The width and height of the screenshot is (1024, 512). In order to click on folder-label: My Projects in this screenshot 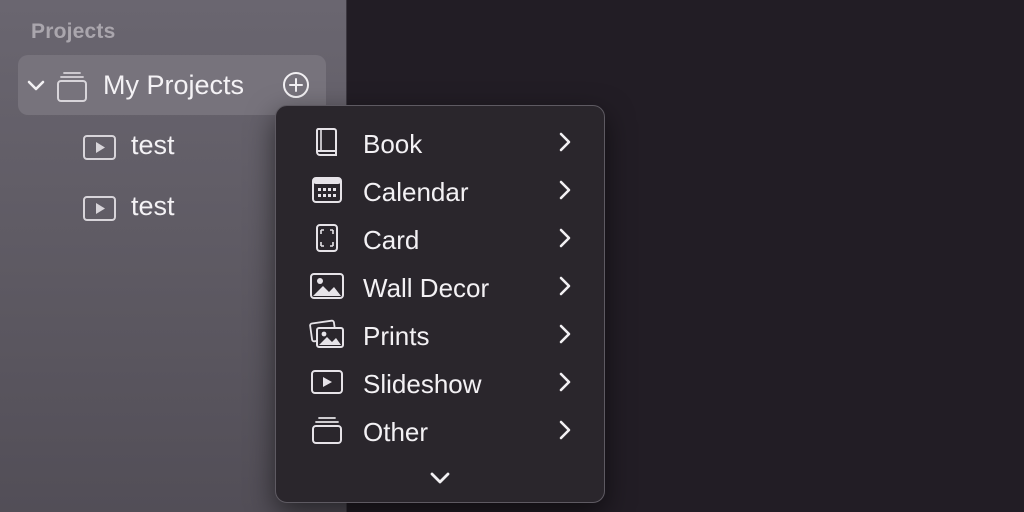, I will do `click(174, 85)`.